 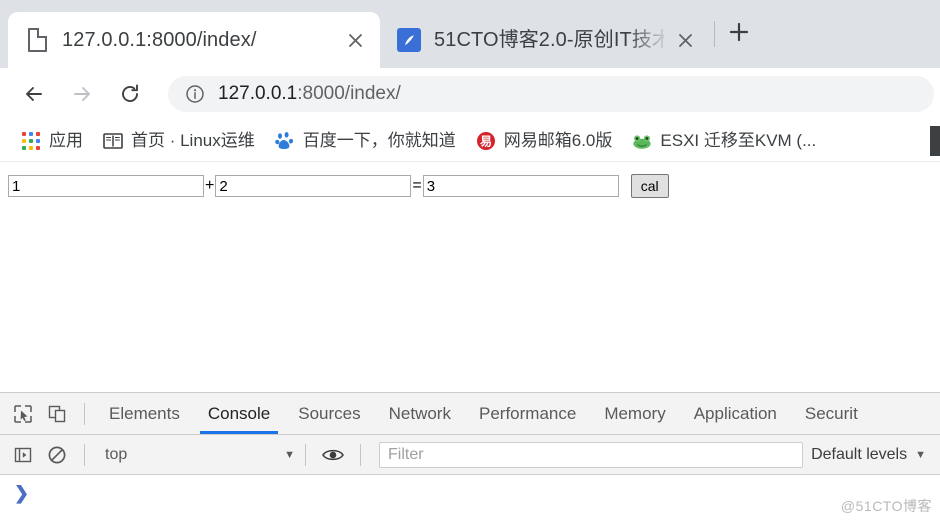 What do you see at coordinates (113, 141) in the screenshot?
I see `book-icon` at bounding box center [113, 141].